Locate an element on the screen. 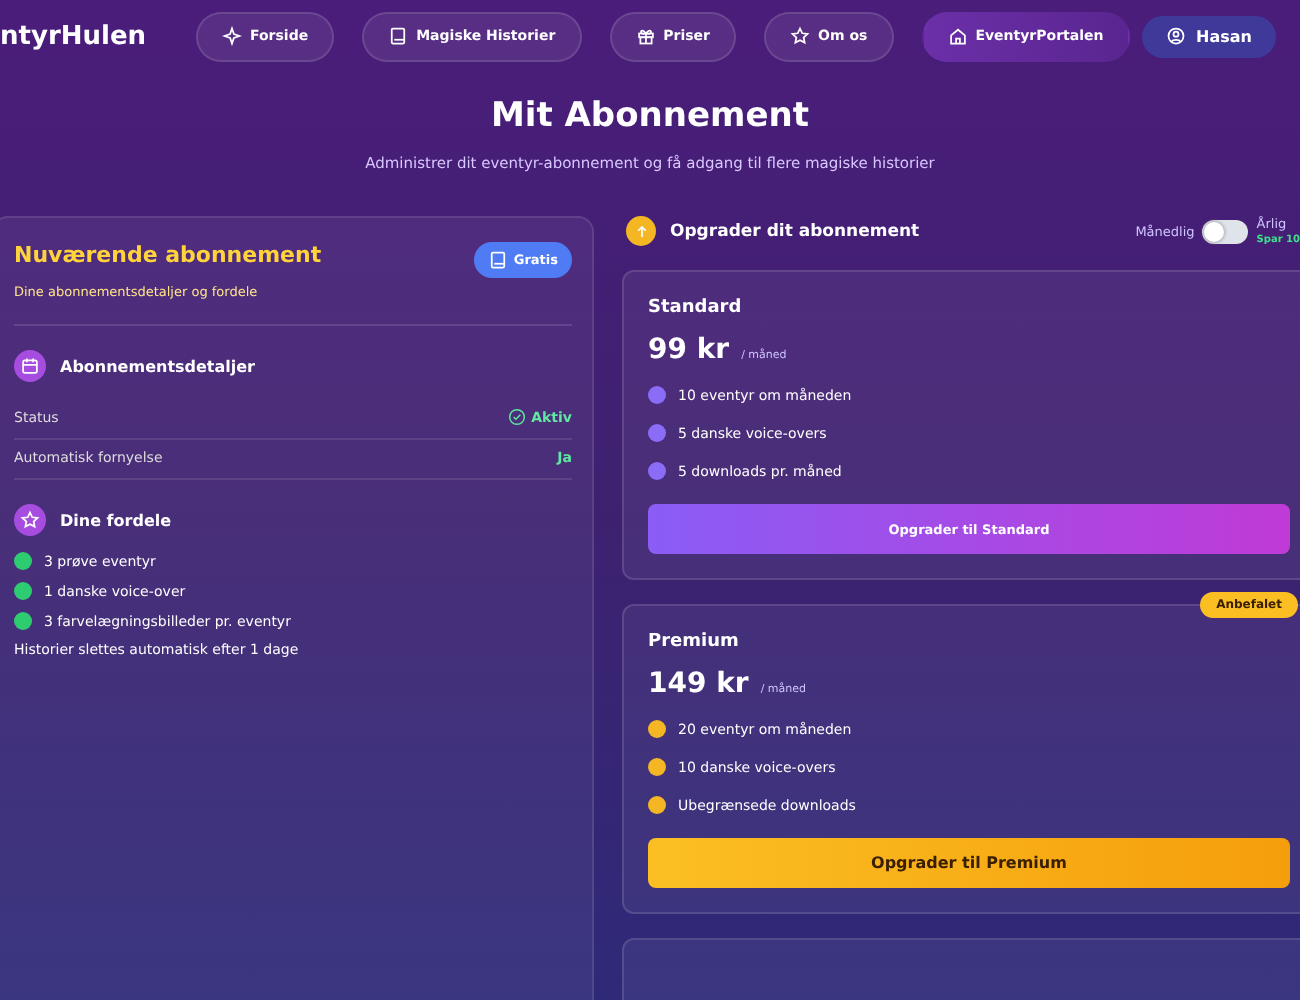 Image resolution: width=1300 pixels, height=1000 pixels. billing-toggle is located at coordinates (1225, 231).